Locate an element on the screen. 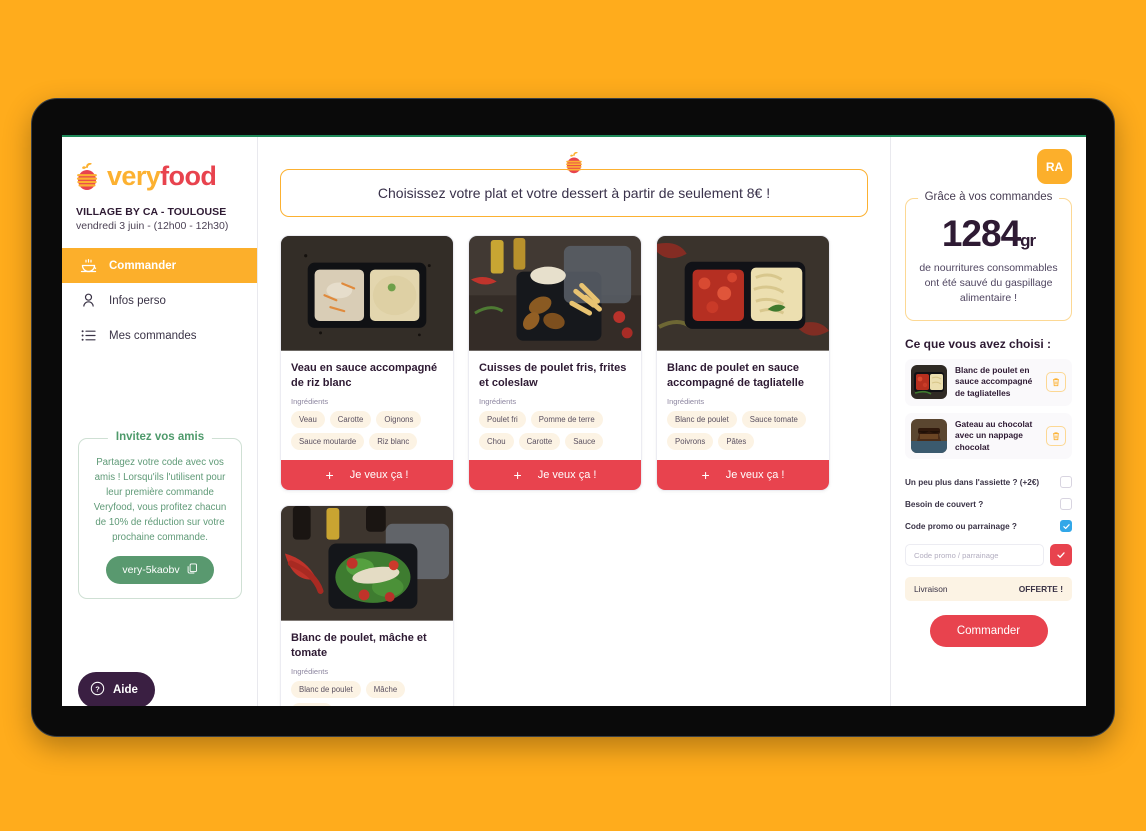 This screenshot has height=831, width=1146. ingredient-tag: Pomme de terre is located at coordinates (566, 420).